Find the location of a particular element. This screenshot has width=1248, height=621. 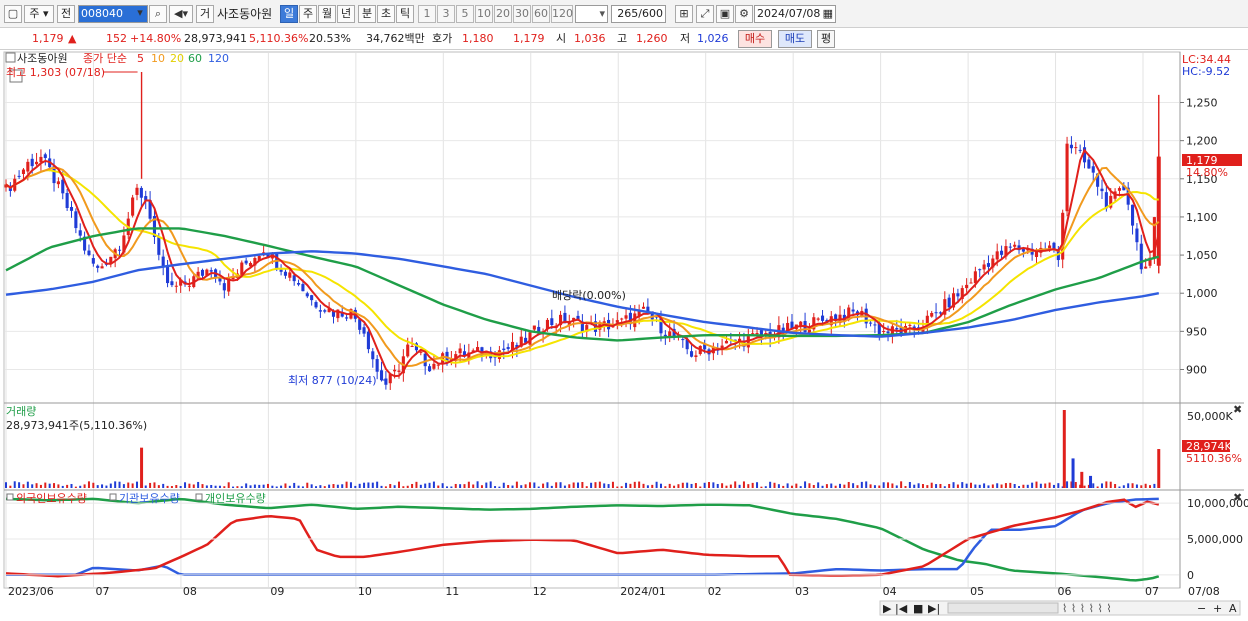

legend-foreign: 외국인보유수량 is located at coordinates (51, 498).